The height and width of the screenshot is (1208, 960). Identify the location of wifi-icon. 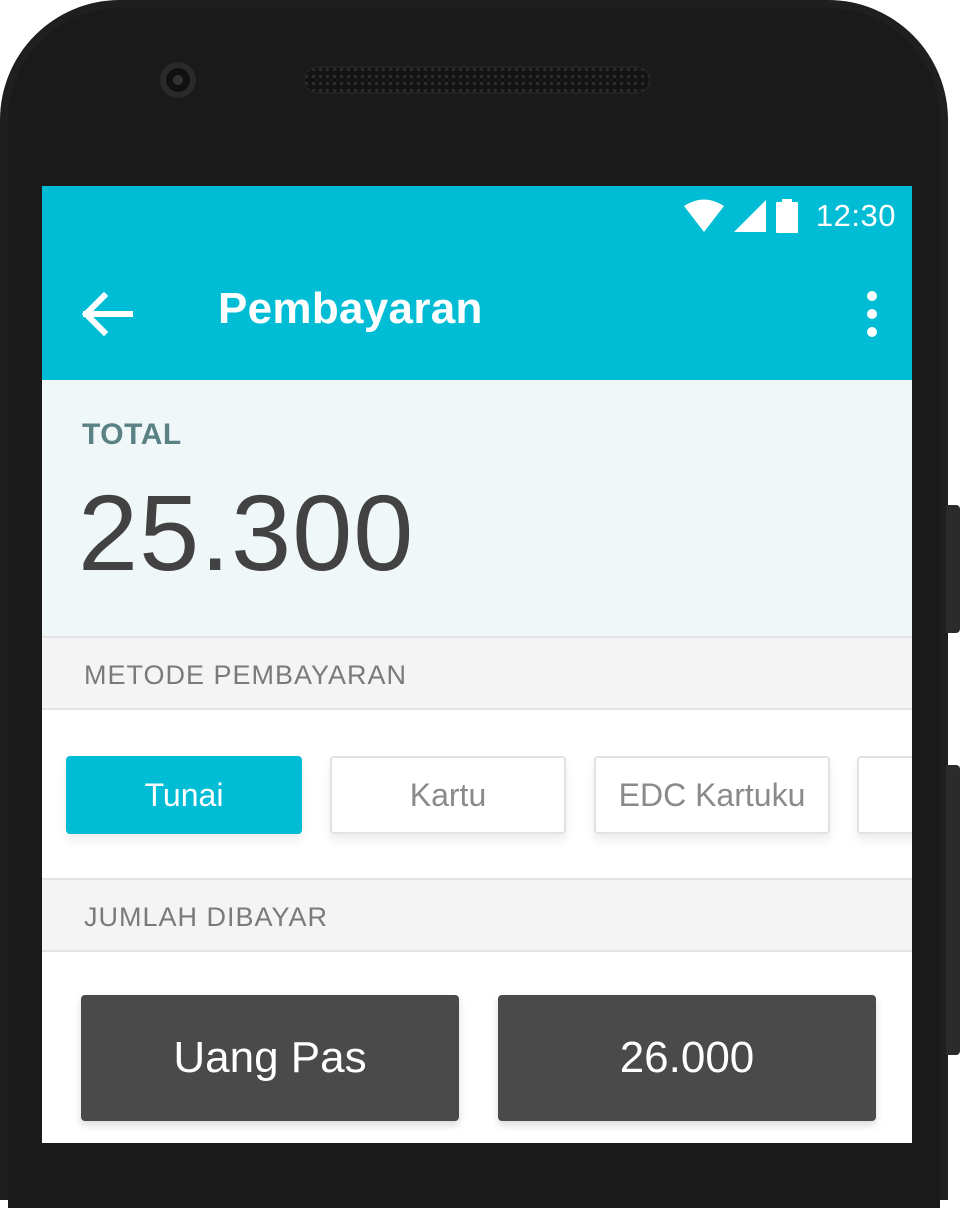
(703, 215).